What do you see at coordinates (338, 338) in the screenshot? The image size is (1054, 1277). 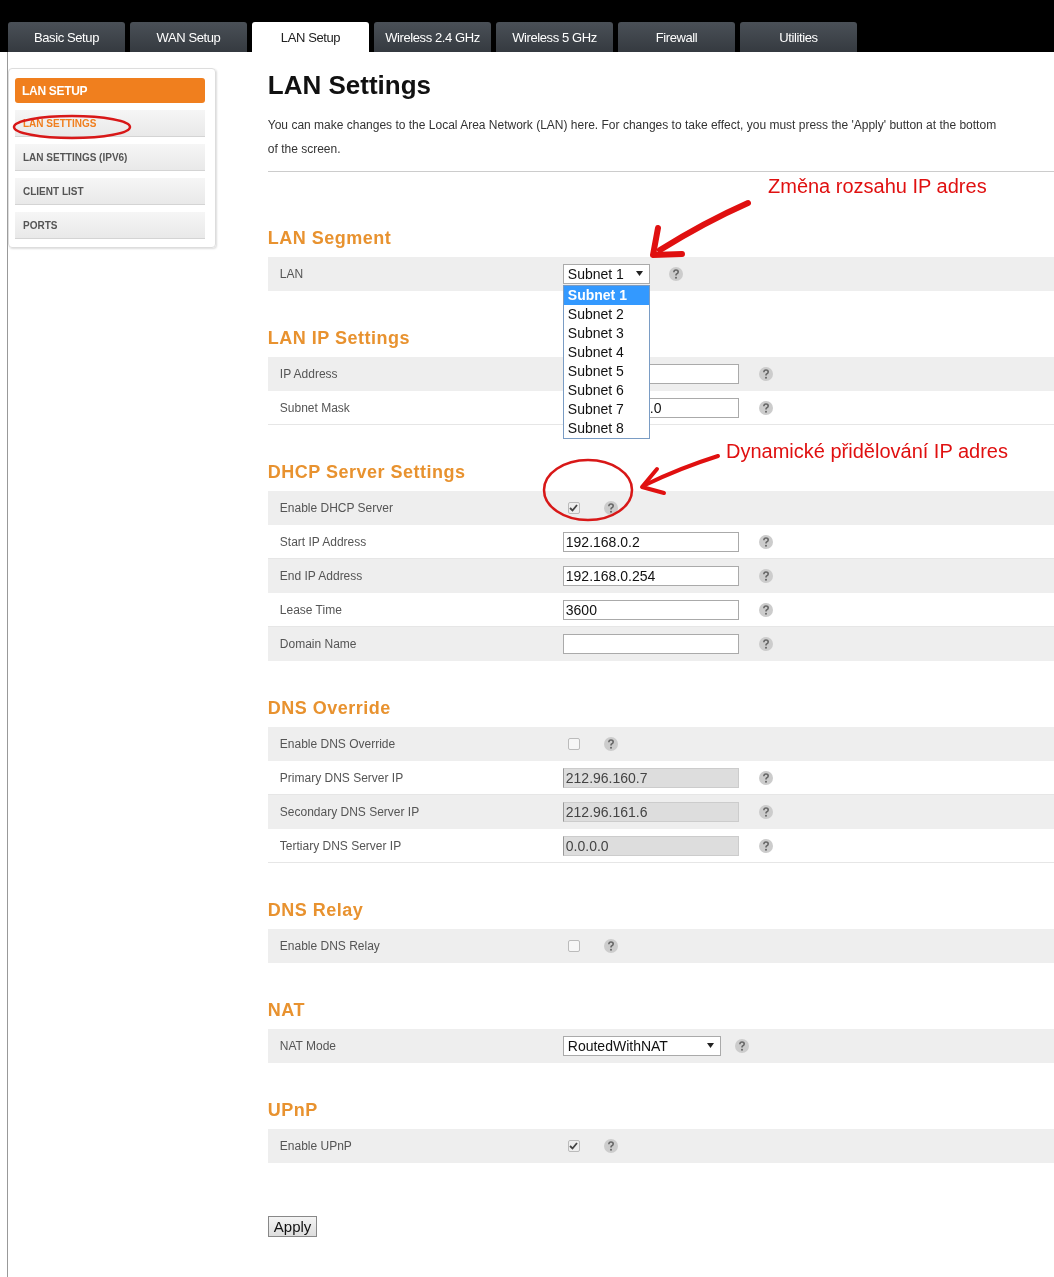 I see `section-heading: LAN IP Settings` at bounding box center [338, 338].